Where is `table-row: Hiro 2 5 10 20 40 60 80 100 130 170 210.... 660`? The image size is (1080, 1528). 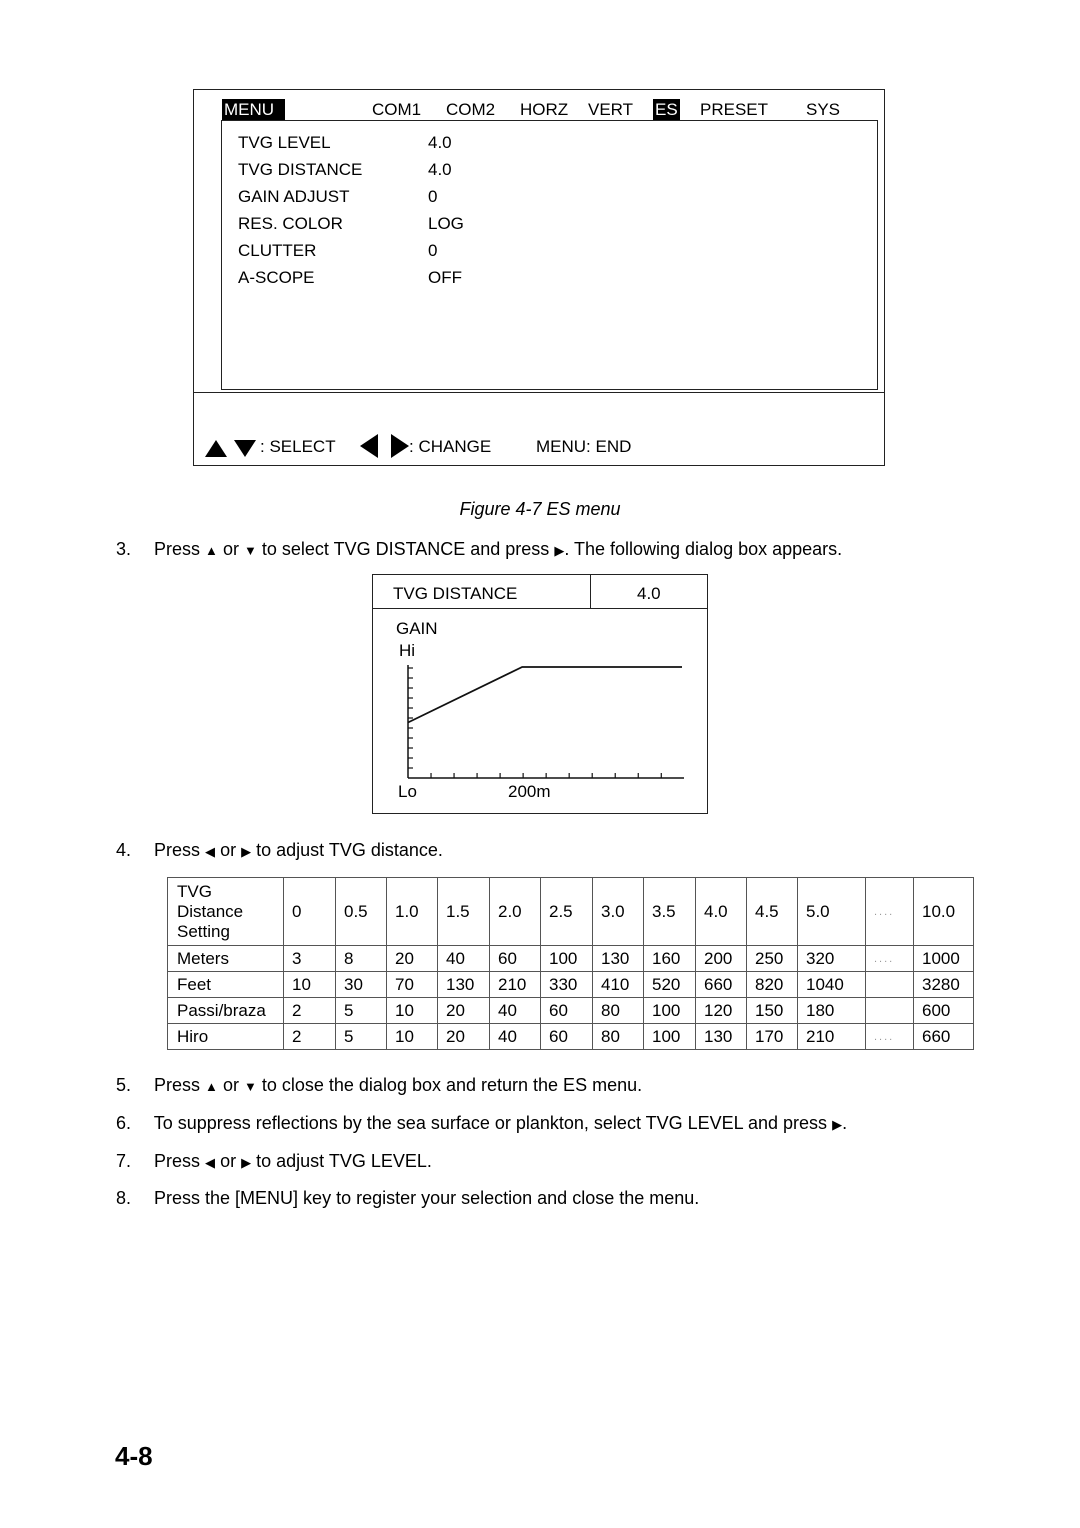
table-row: Hiro 2 5 10 20 40 60 80 100 130 170 210.... 660 is located at coordinates (570, 1036).